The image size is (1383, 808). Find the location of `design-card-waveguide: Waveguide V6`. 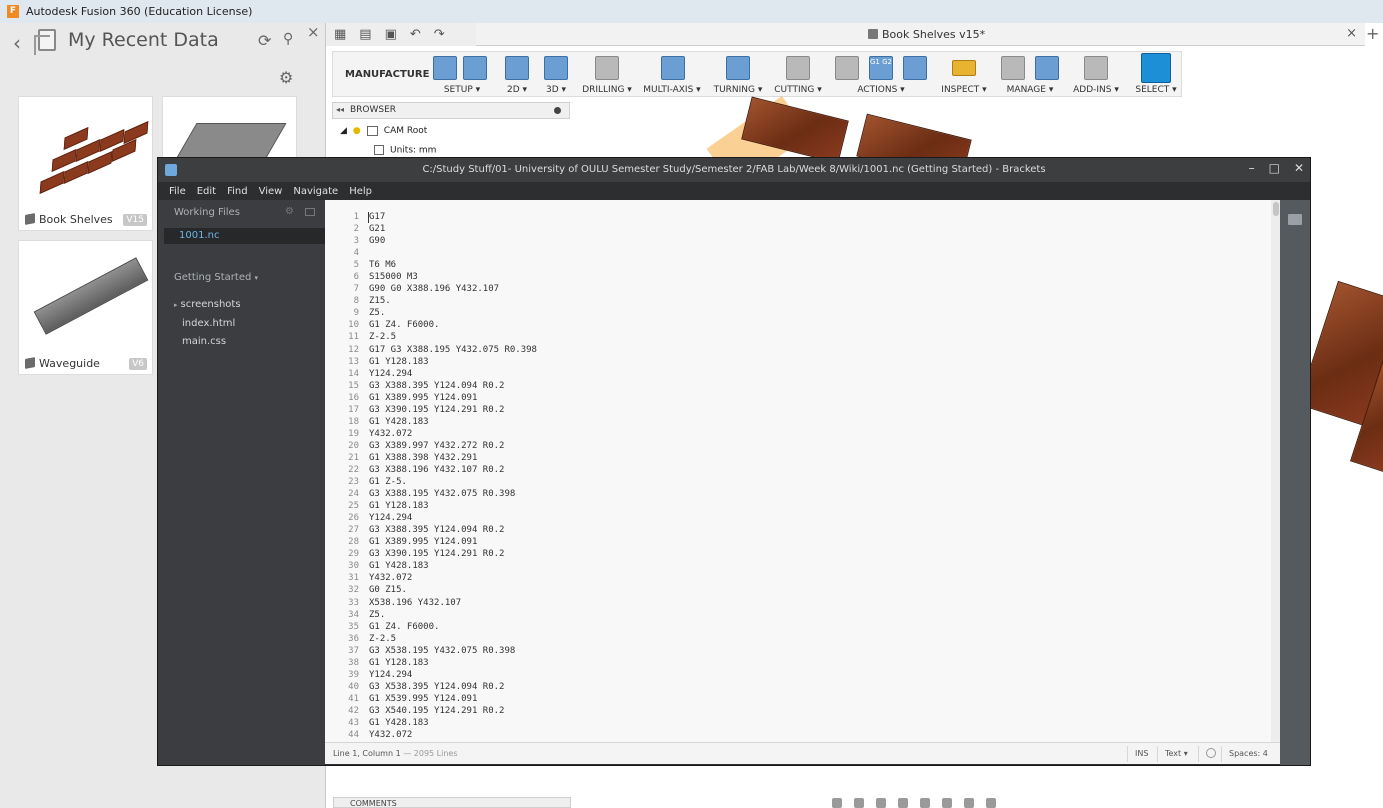

design-card-waveguide: Waveguide V6 is located at coordinates (85, 307).